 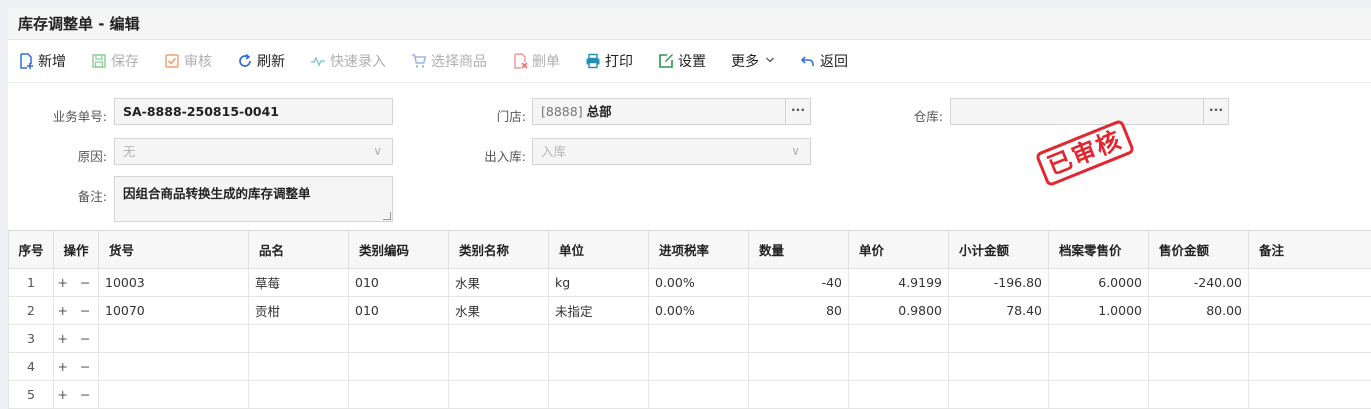 I want to click on refresh-button: 刷新, so click(x=261, y=61).